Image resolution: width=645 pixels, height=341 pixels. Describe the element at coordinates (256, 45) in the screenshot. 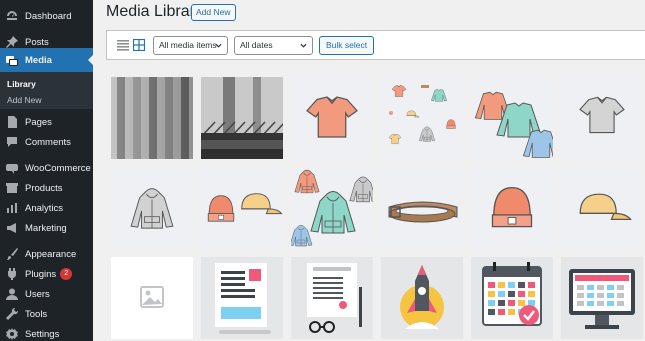

I see `date-value: All dates` at that location.